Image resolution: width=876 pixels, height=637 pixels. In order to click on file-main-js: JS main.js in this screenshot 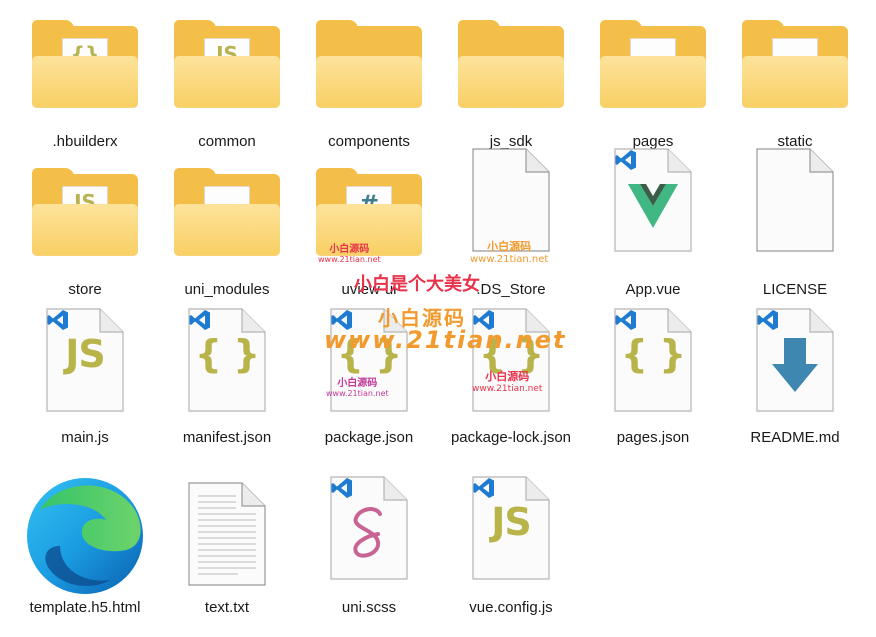, I will do `click(85, 378)`.